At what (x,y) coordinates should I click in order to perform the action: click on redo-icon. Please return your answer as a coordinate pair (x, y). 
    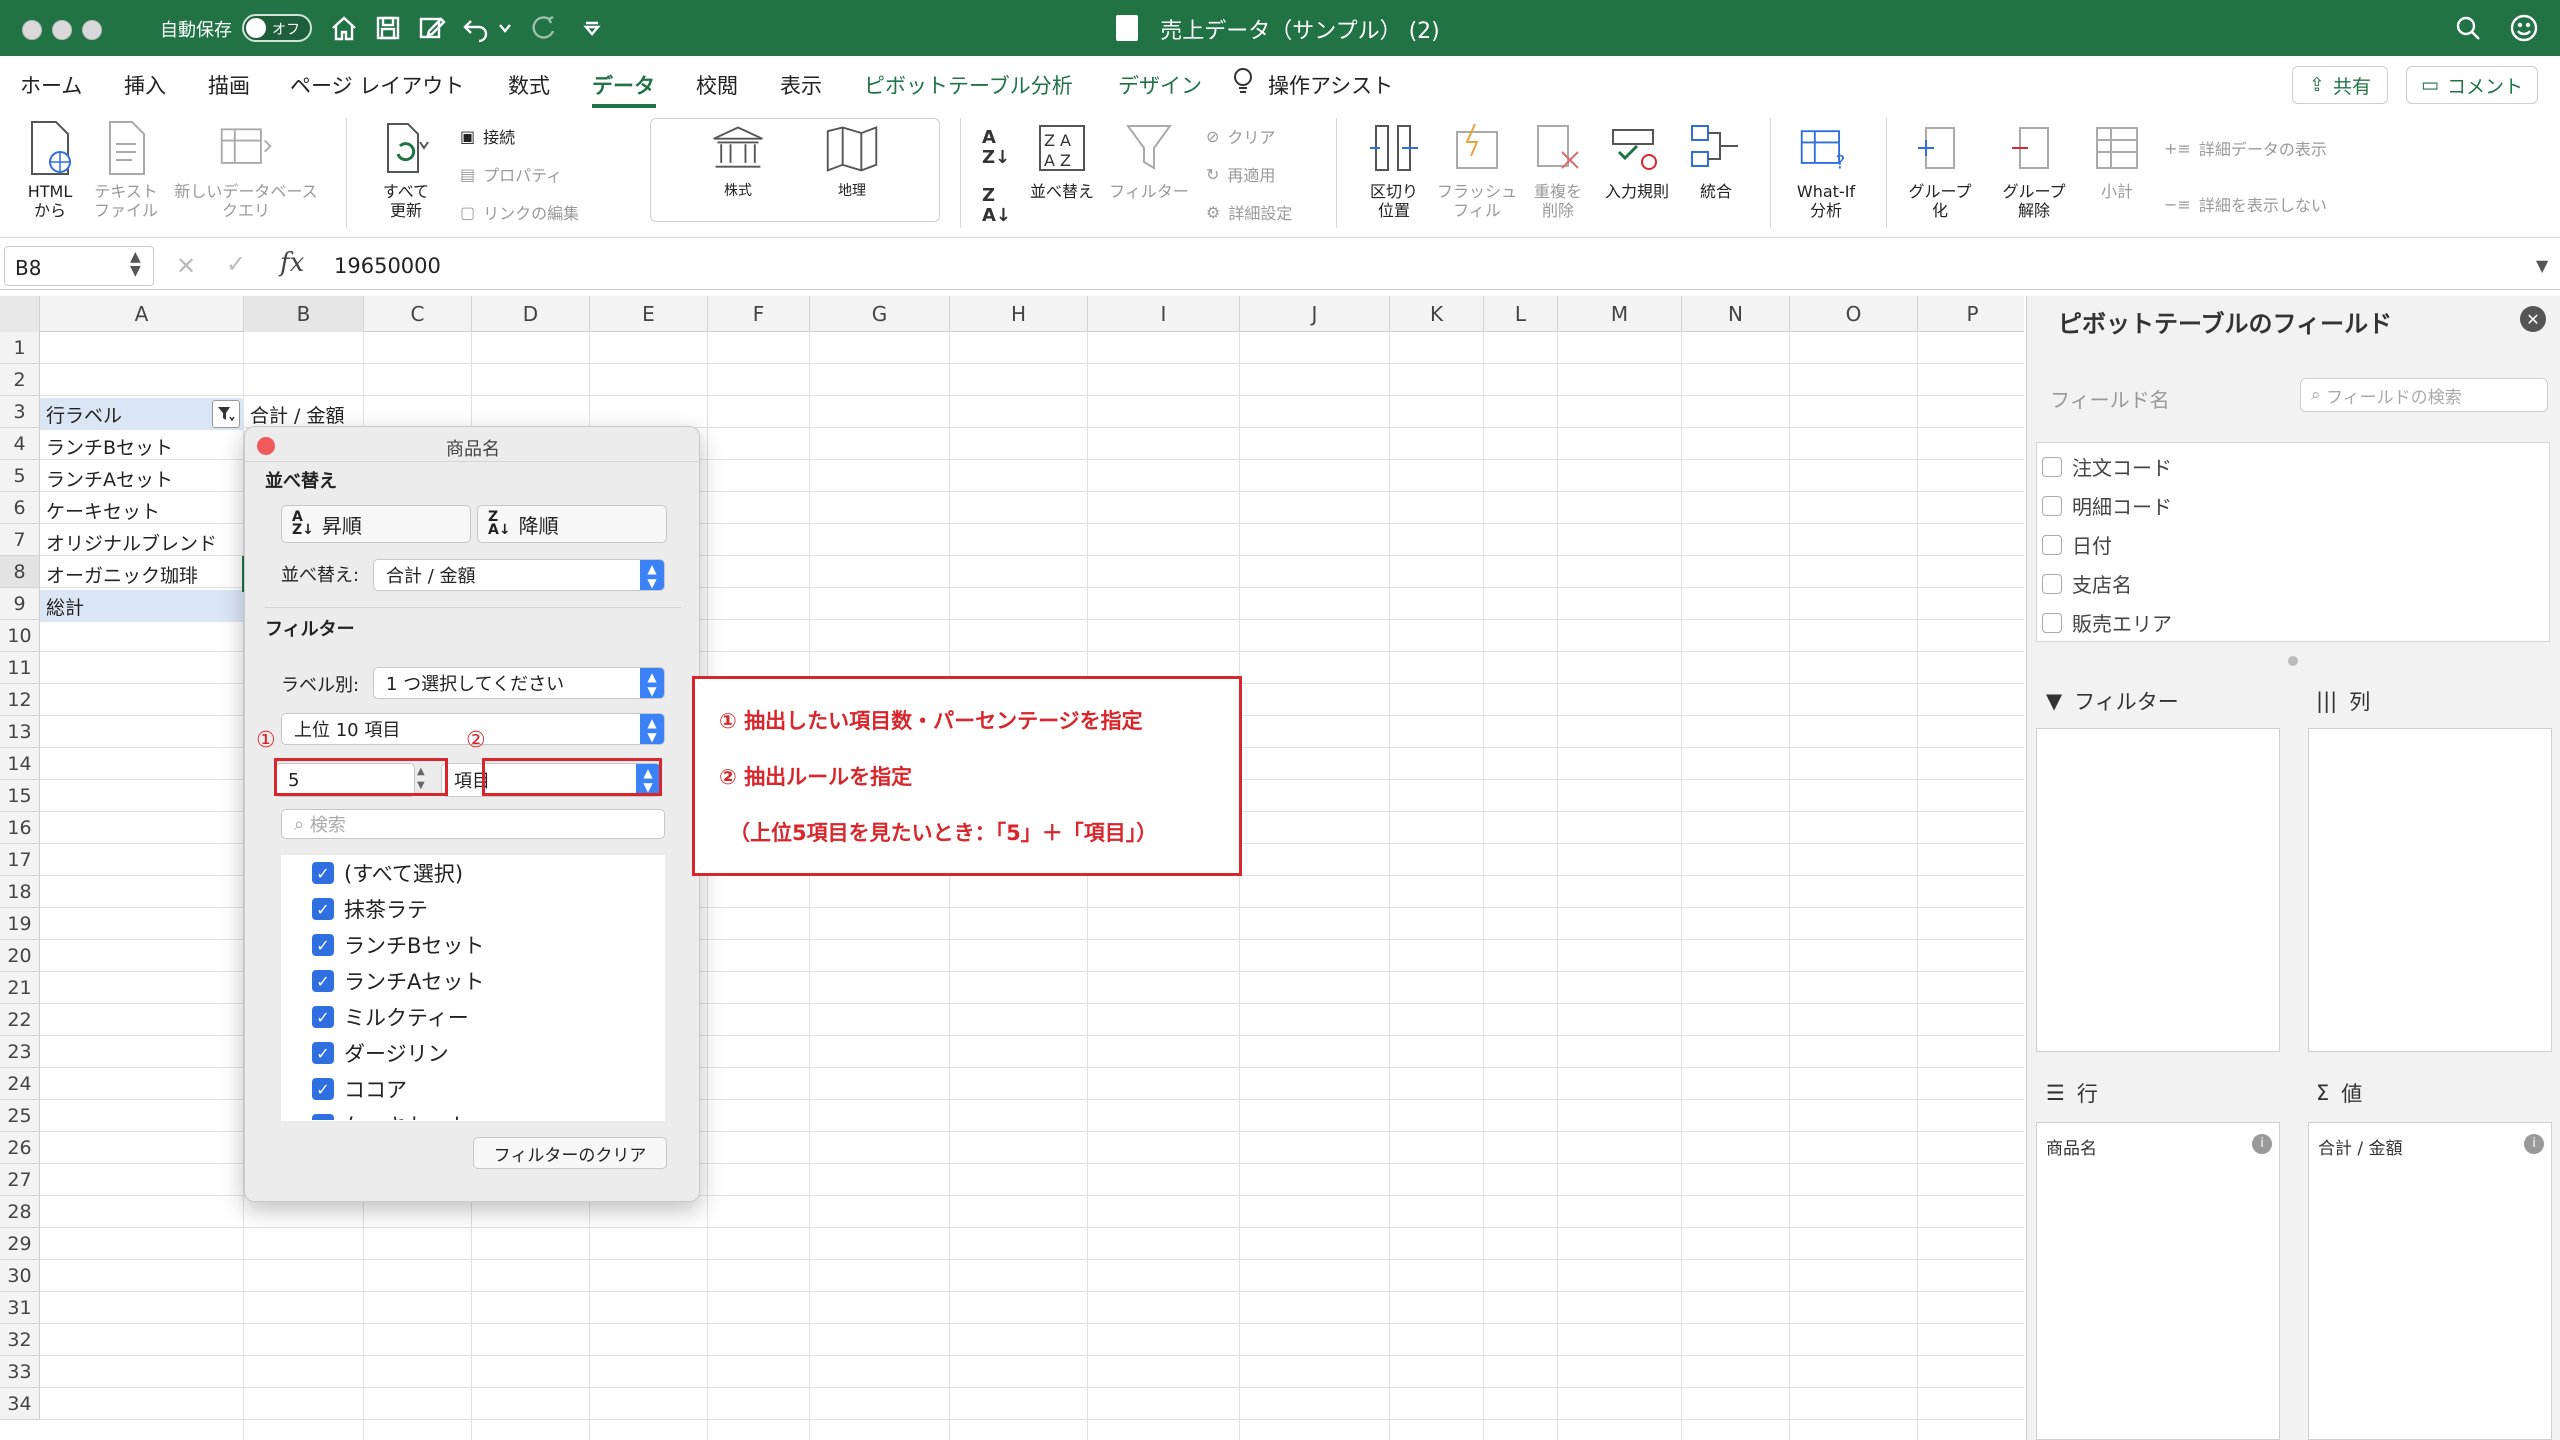
    Looking at the image, I should click on (544, 28).